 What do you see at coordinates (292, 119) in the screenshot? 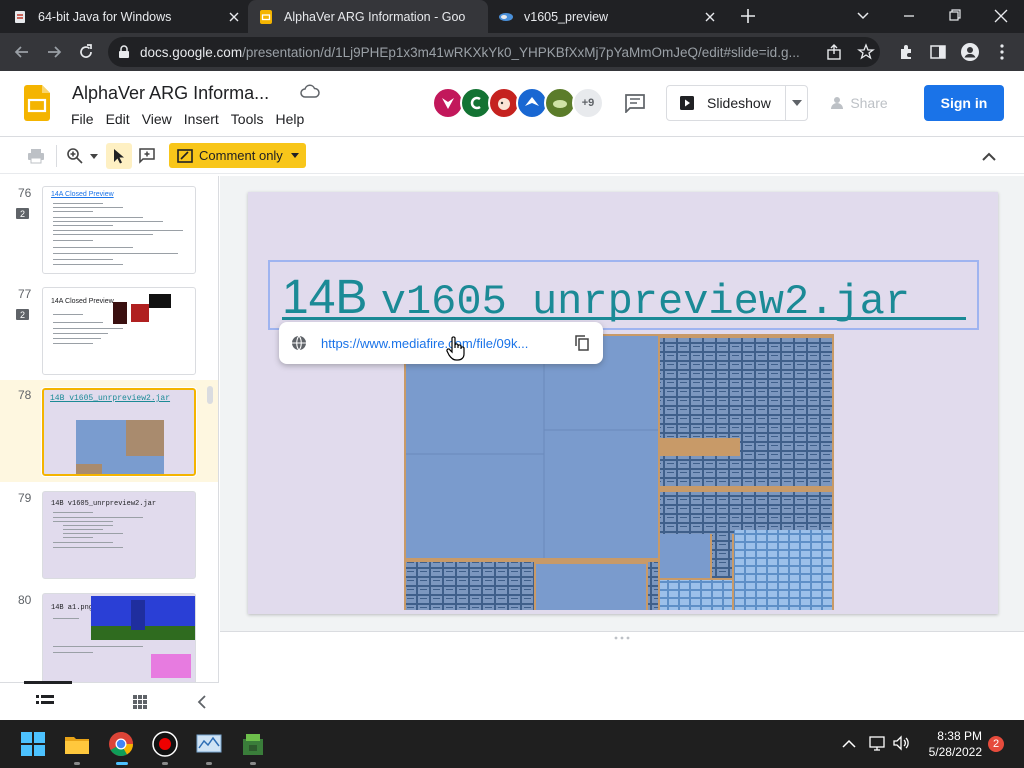
I see `menu-help: Help` at bounding box center [292, 119].